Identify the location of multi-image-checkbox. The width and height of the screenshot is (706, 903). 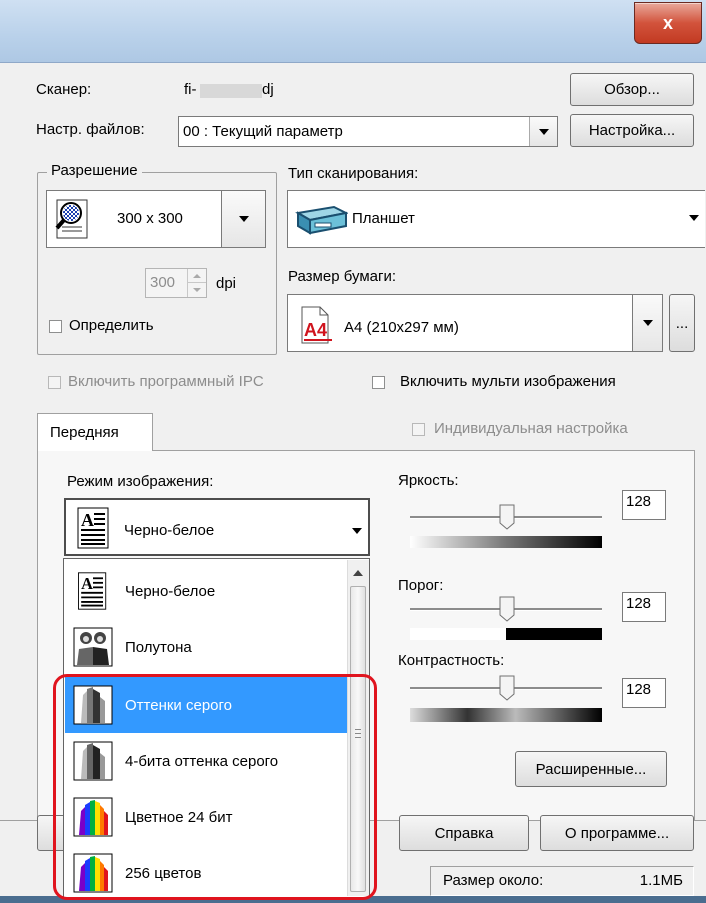
(378, 382).